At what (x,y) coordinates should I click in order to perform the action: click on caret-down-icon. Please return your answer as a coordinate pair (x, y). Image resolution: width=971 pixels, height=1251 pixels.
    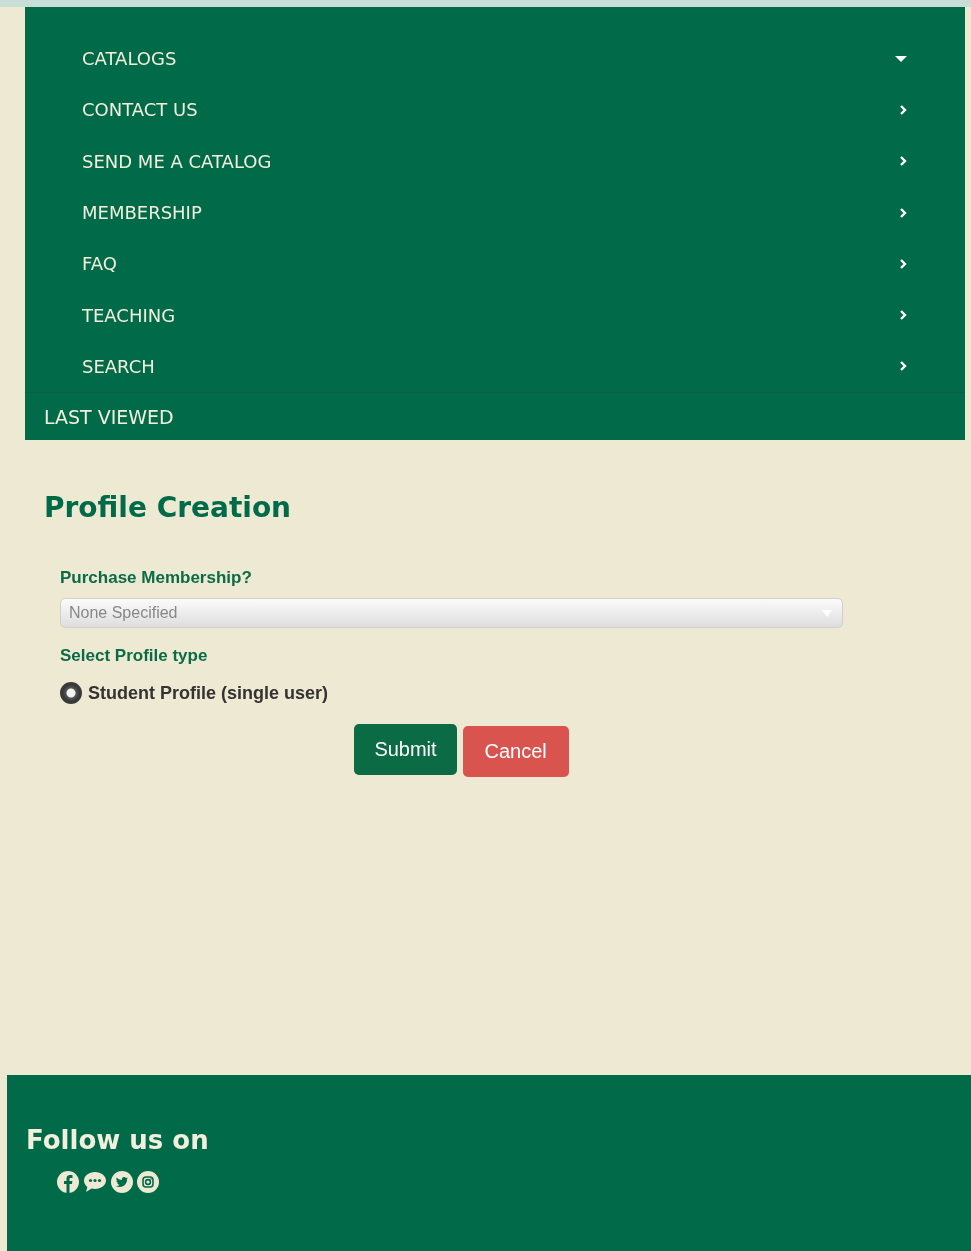
    Looking at the image, I should click on (901, 58).